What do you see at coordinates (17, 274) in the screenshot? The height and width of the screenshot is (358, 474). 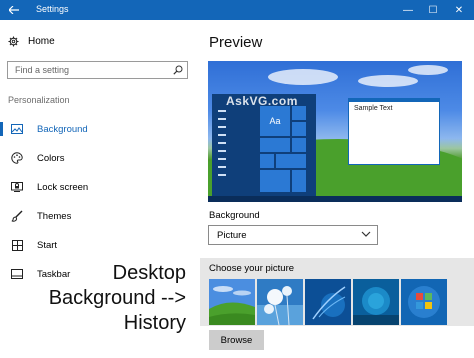 I see `taskbar-icon` at bounding box center [17, 274].